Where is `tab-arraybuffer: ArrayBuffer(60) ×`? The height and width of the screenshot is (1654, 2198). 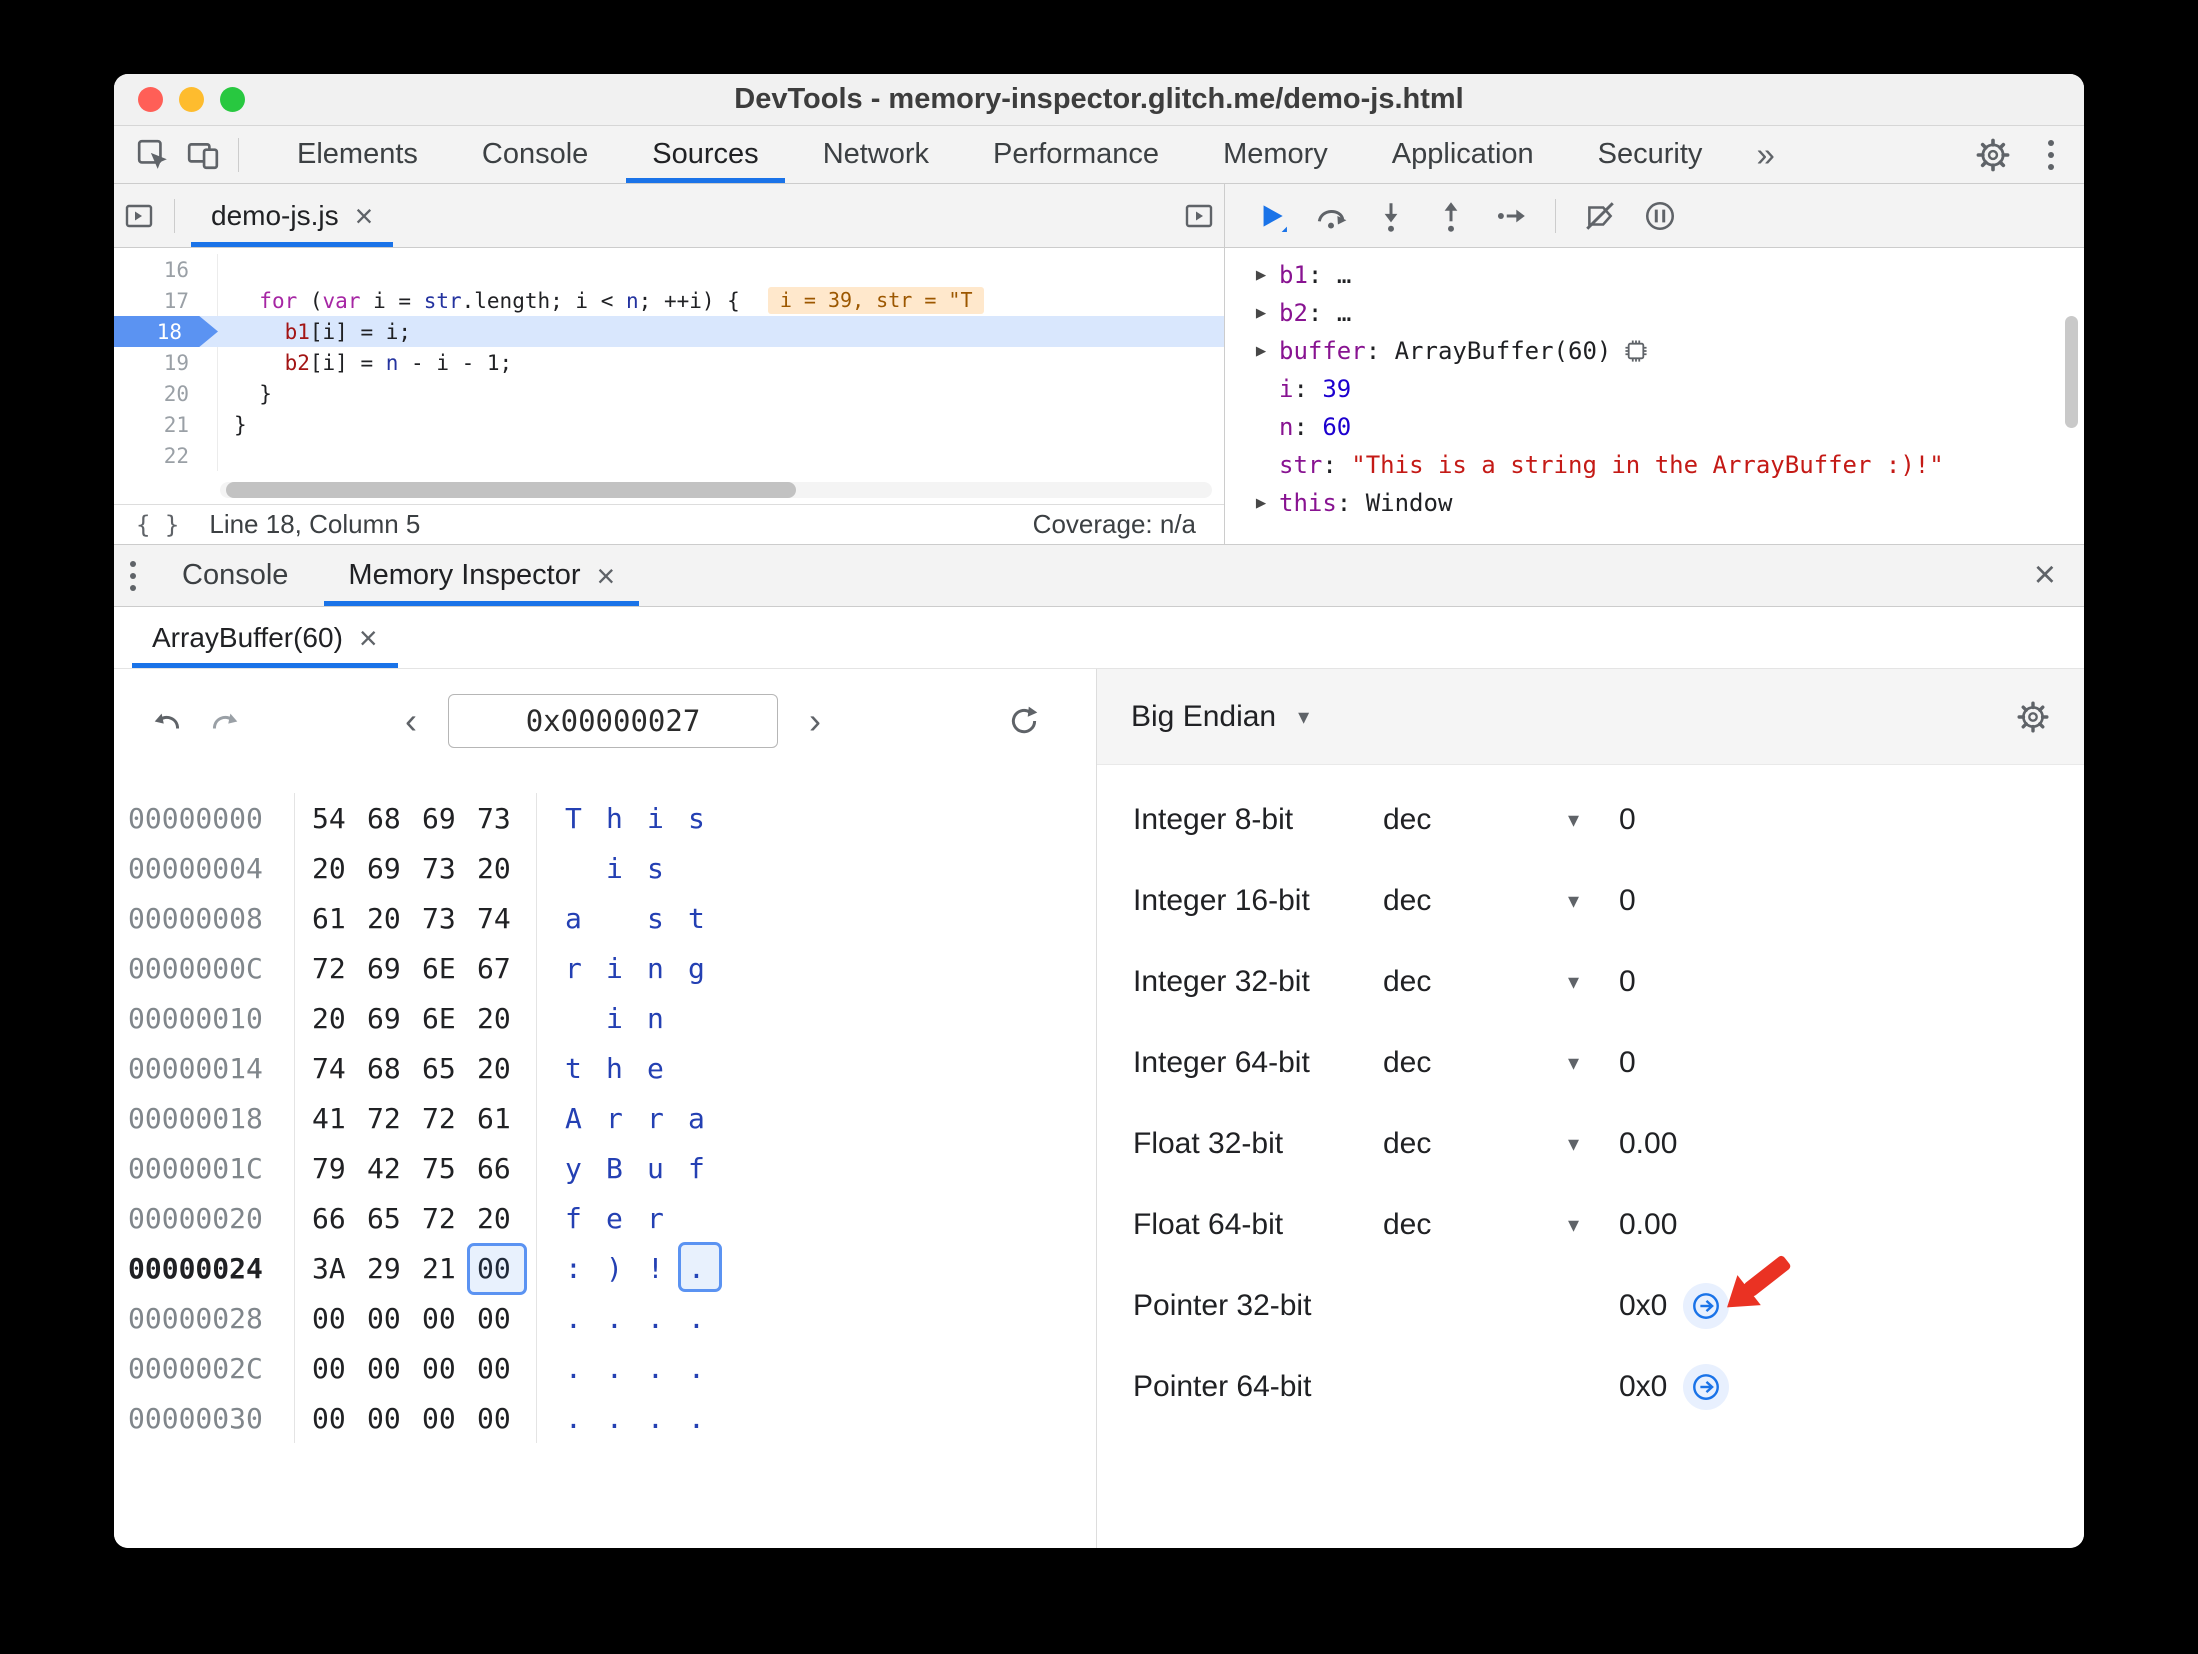
tab-arraybuffer: ArrayBuffer(60) × is located at coordinates (265, 637).